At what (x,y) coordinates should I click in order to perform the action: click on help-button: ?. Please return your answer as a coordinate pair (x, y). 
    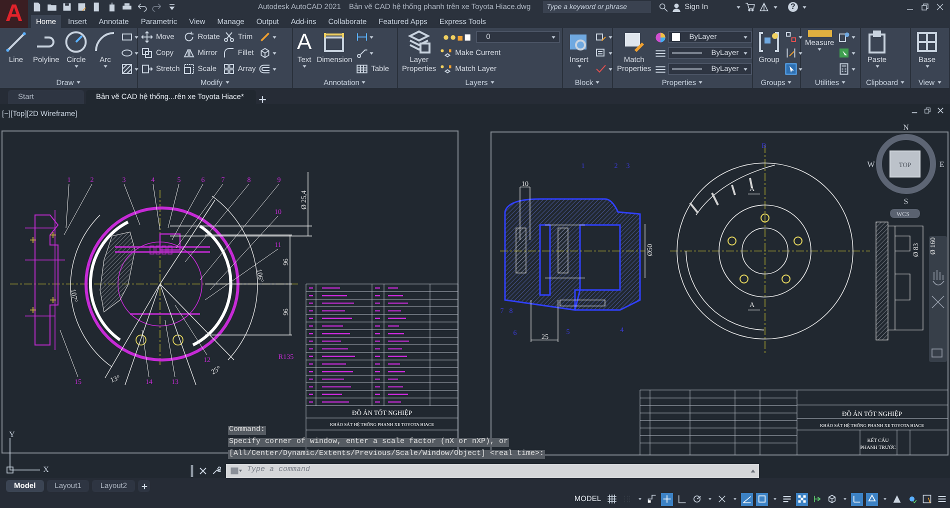
    Looking at the image, I should click on (793, 7).